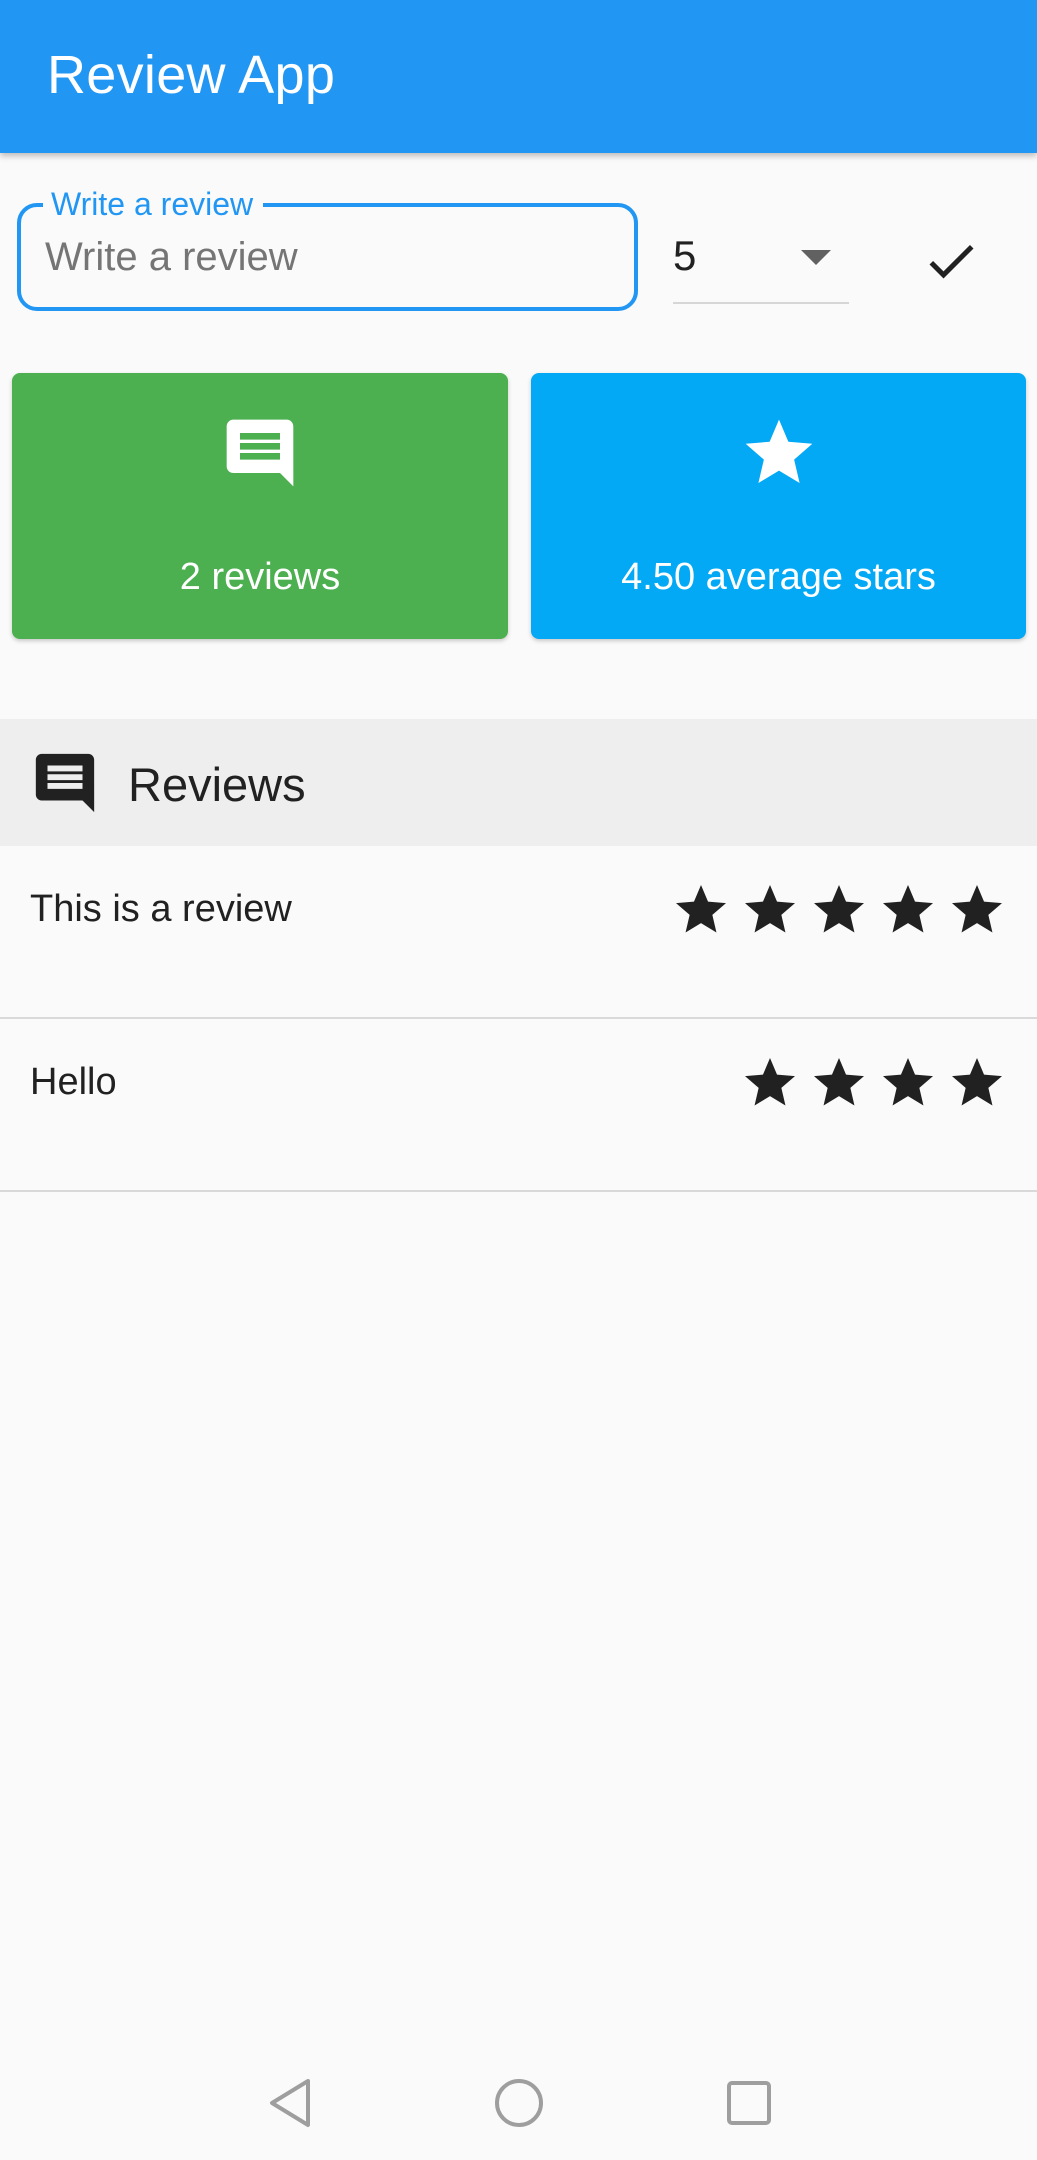 The height and width of the screenshot is (2160, 1037). I want to click on average-stars-card: 4.50 average stars, so click(778, 506).